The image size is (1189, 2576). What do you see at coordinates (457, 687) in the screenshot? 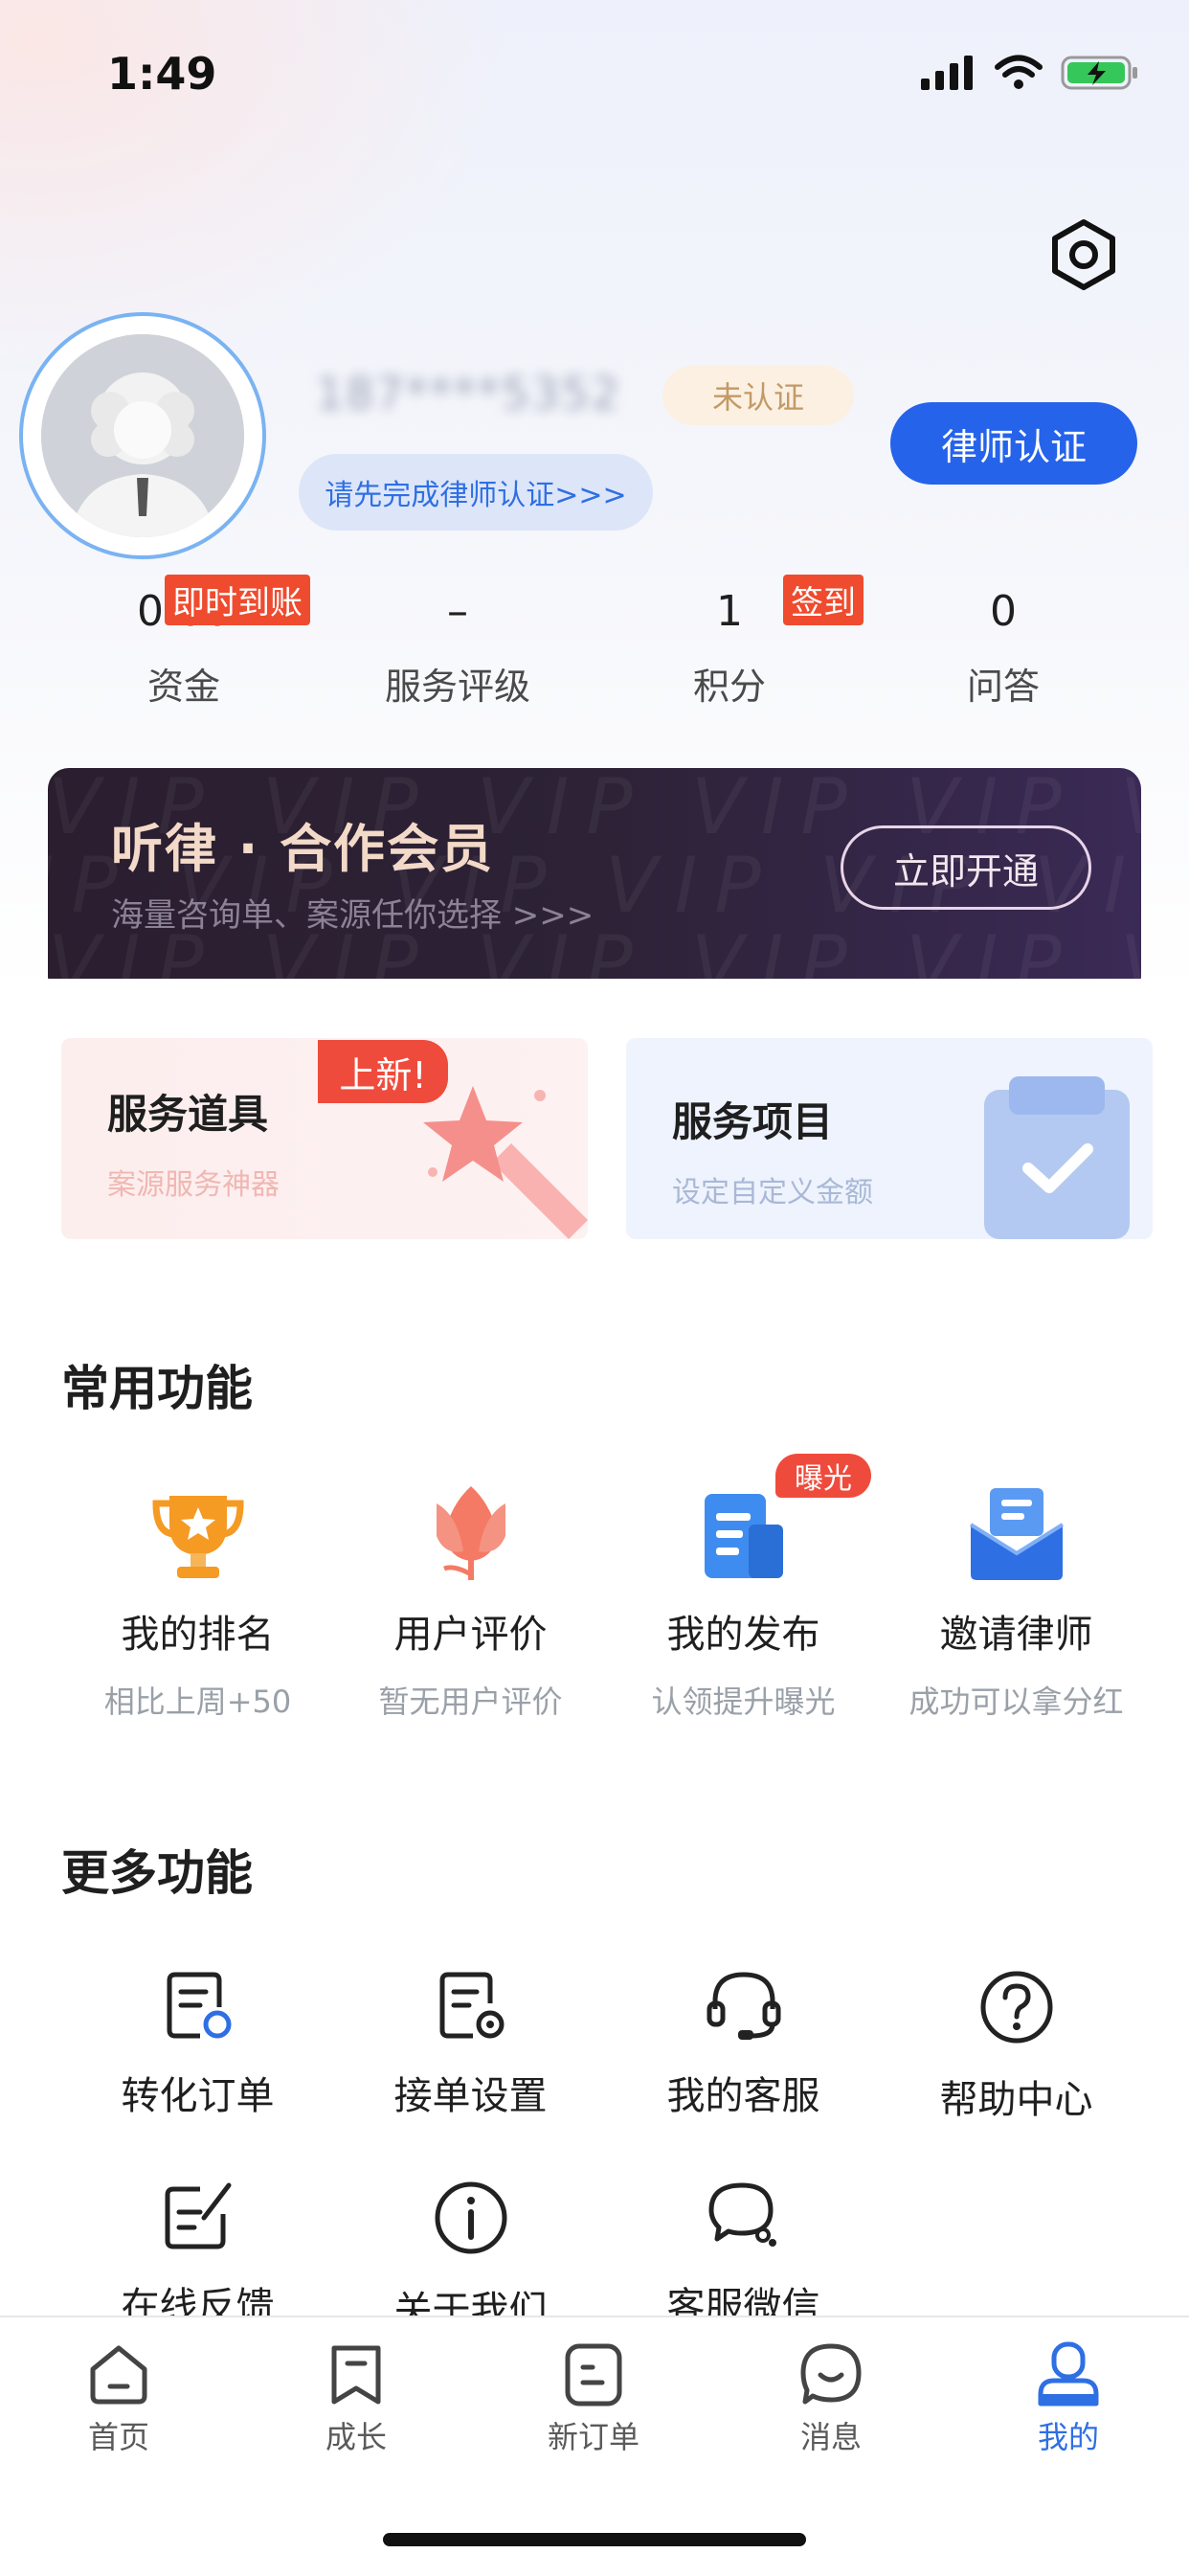
I see `stat-rating-label: 服务评级` at bounding box center [457, 687].